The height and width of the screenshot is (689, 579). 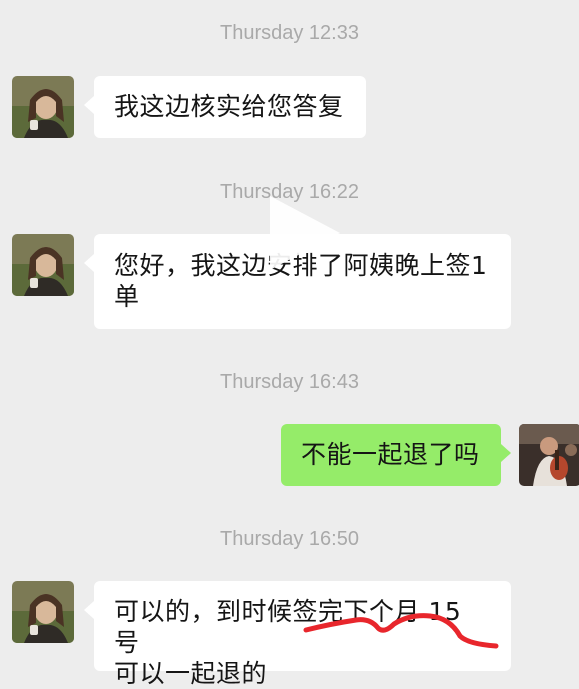 What do you see at coordinates (191, 673) in the screenshot?
I see `message-text-line: 可以一起退的` at bounding box center [191, 673].